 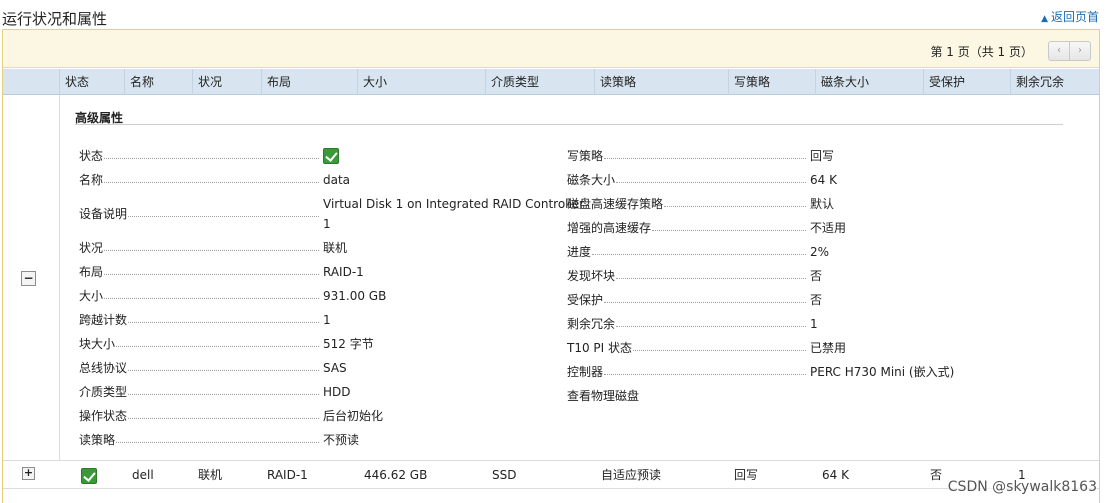 What do you see at coordinates (201, 440) in the screenshot?
I see `prop-read-policy: 读策略` at bounding box center [201, 440].